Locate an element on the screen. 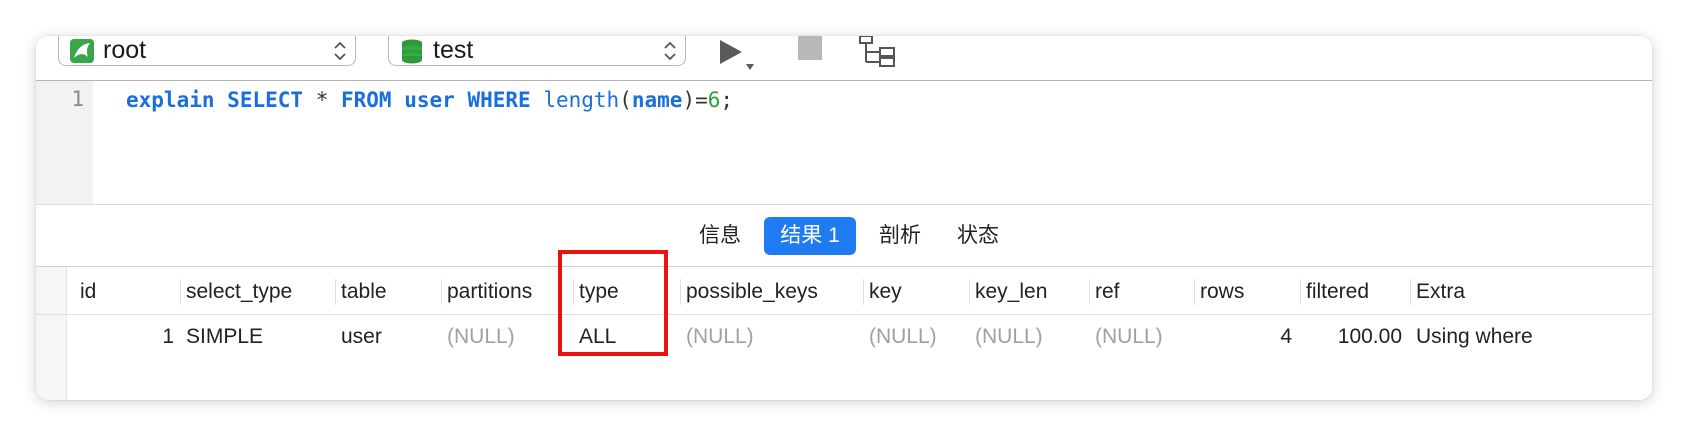  tab-status: 状态 is located at coordinates (978, 236).